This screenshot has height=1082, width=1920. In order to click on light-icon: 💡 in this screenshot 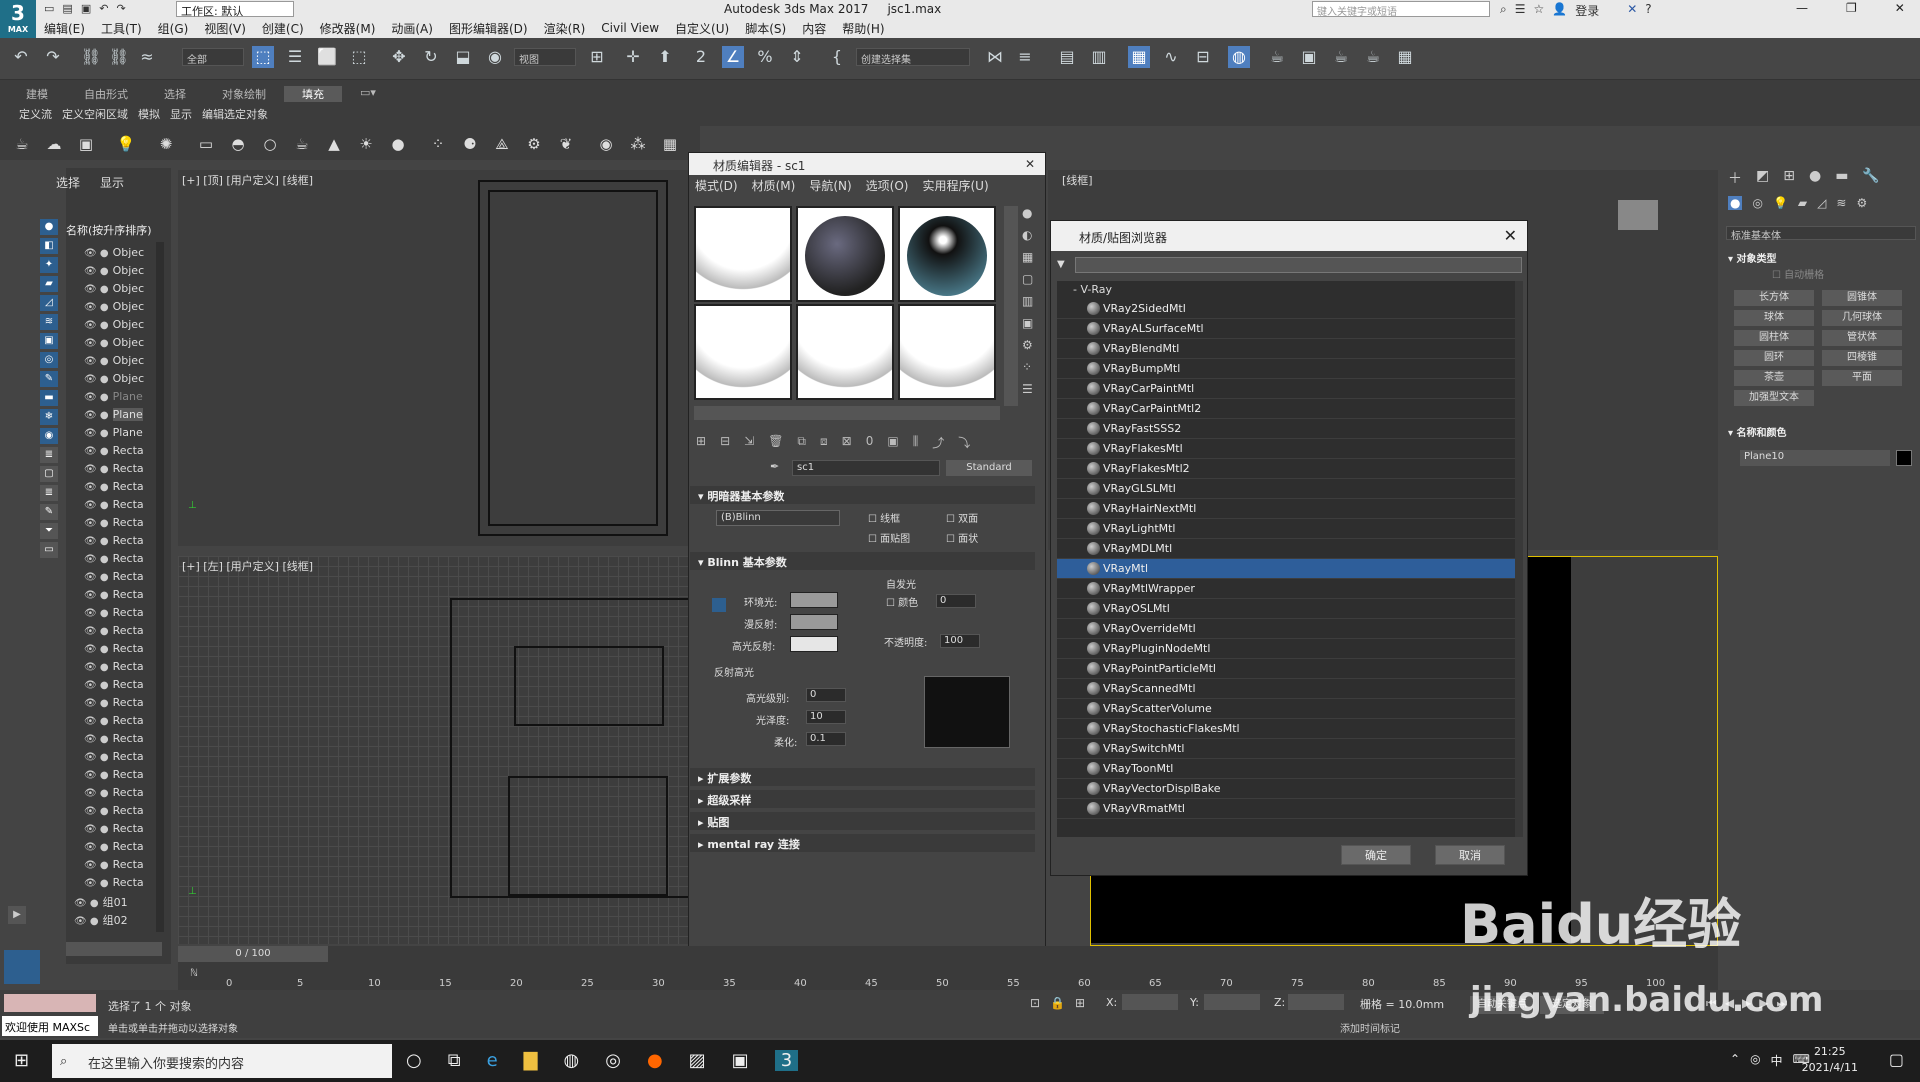, I will do `click(126, 144)`.